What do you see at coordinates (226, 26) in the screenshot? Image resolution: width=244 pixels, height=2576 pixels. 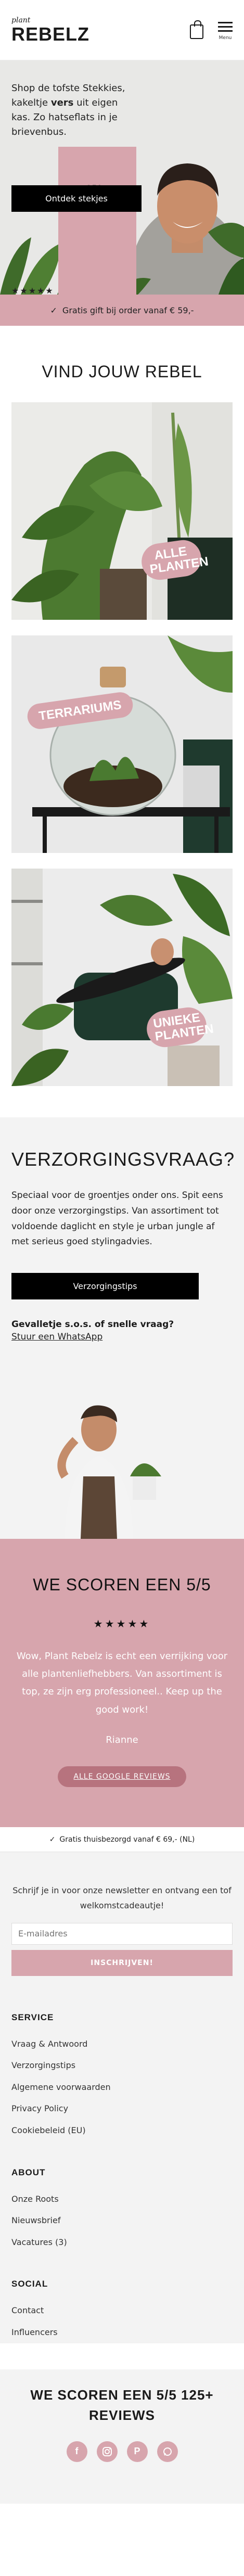 I see `hamburger-icon` at bounding box center [226, 26].